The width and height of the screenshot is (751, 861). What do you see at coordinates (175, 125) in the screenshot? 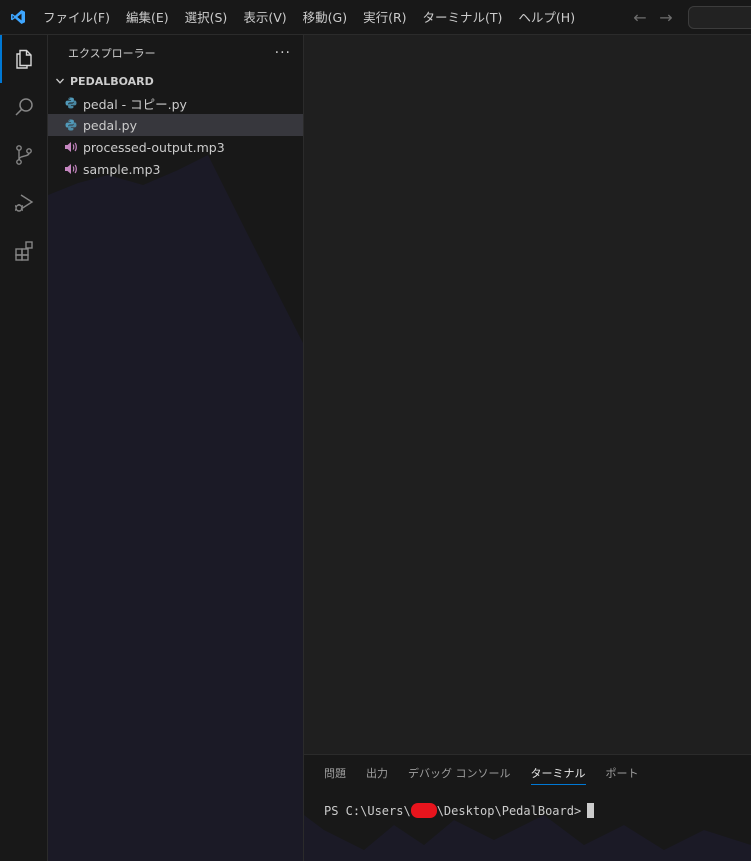
I see `file-item-selected: pedal.py` at bounding box center [175, 125].